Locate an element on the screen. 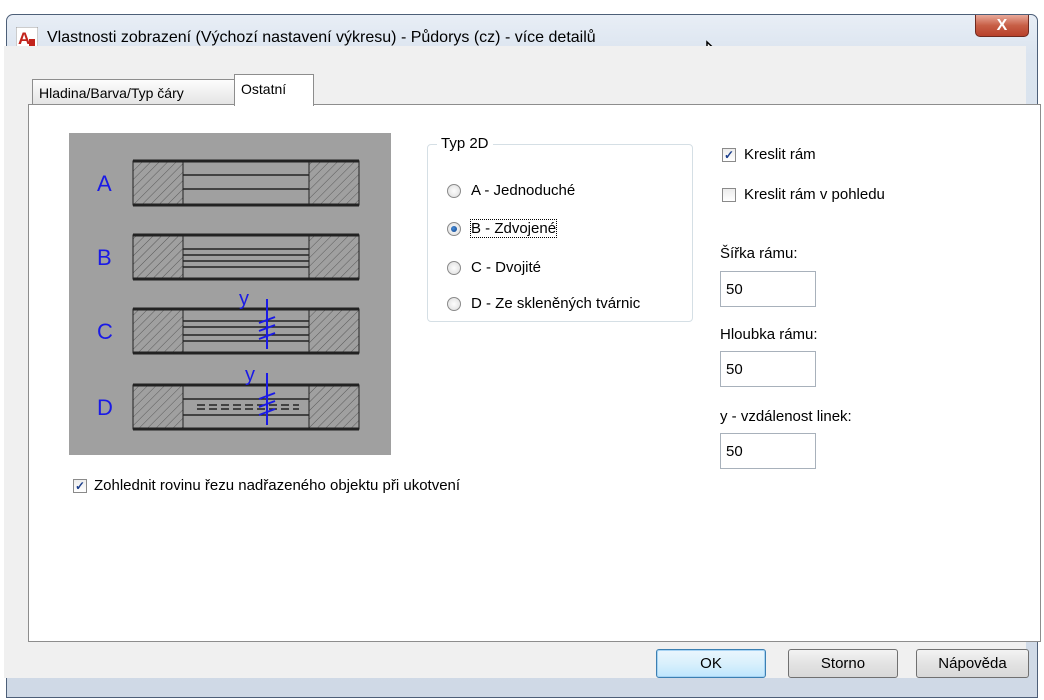 The width and height of the screenshot is (1044, 700). preview-row-b is located at coordinates (246, 257).